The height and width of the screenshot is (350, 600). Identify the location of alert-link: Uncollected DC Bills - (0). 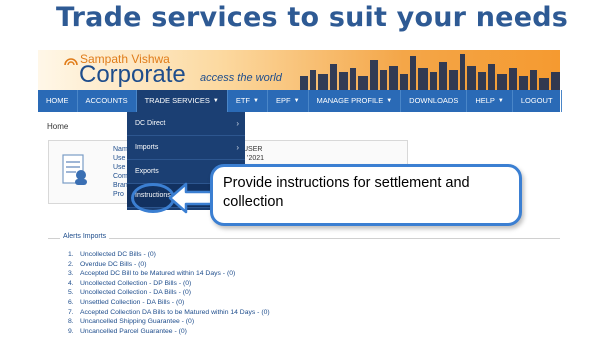
(118, 256).